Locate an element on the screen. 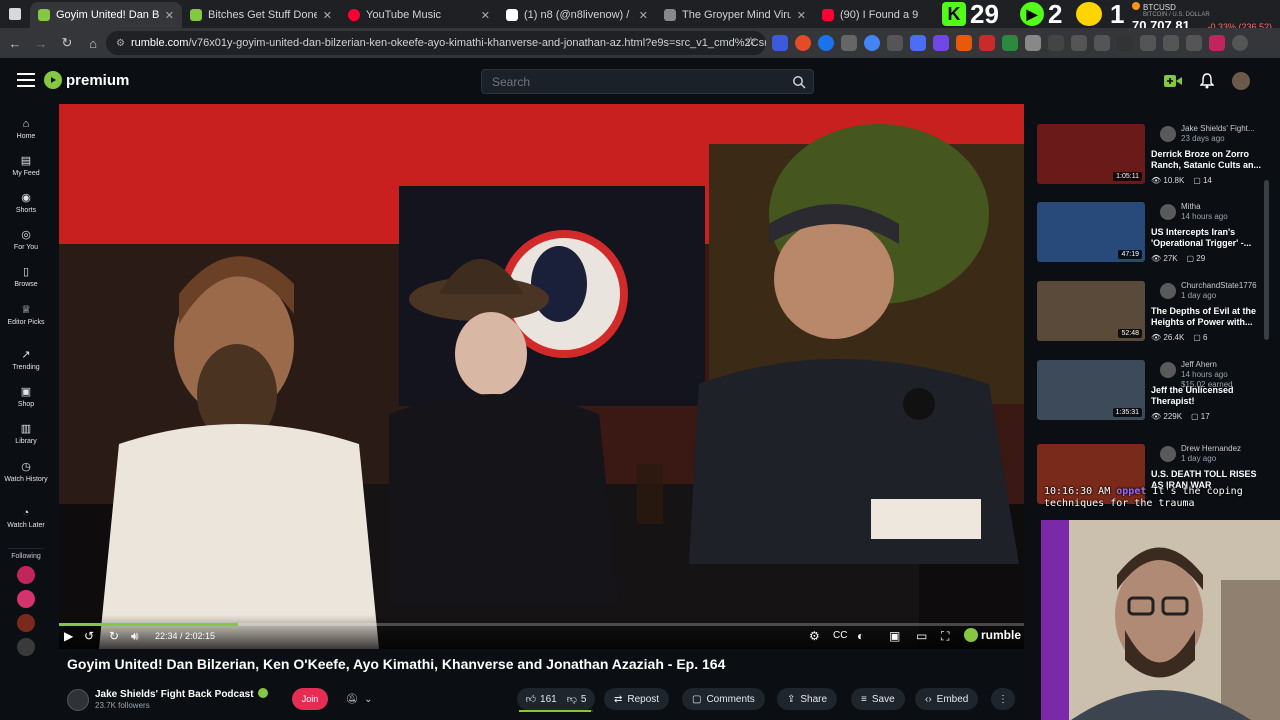  volume-icon: 🔊︎ is located at coordinates (135, 636).